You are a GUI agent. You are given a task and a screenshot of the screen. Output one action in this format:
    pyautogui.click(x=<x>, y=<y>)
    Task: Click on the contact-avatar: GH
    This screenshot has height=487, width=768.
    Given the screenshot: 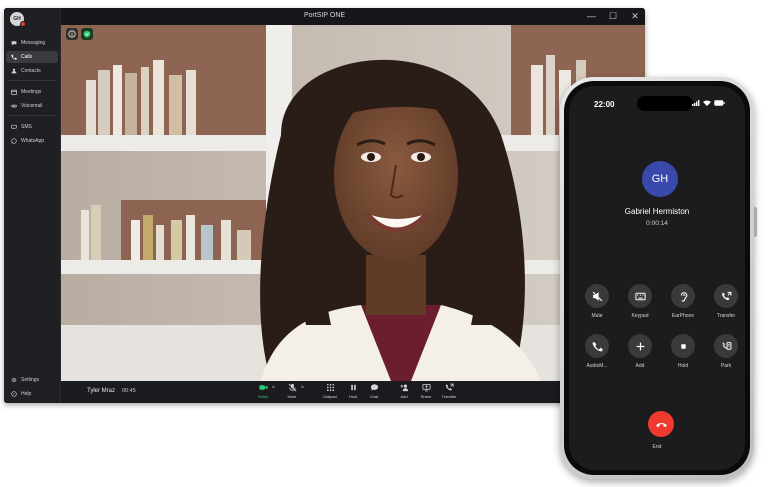 What is the action you would take?
    pyautogui.click(x=660, y=179)
    